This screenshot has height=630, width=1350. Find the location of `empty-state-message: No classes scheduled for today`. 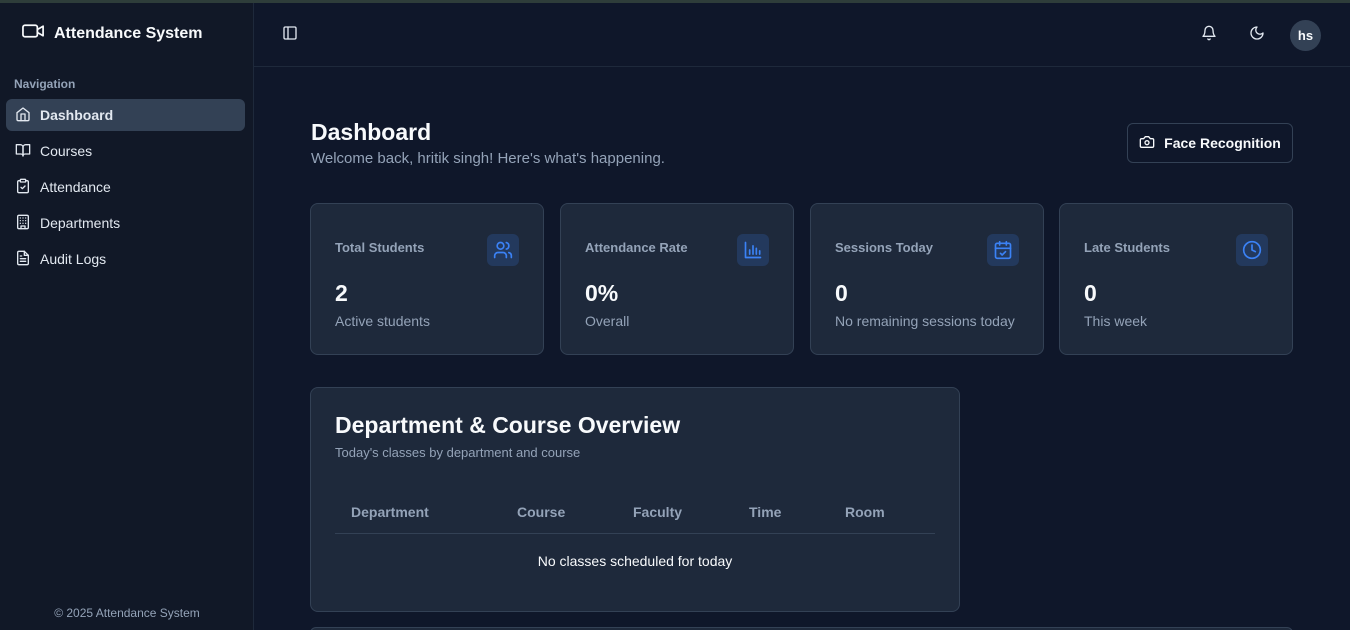

empty-state-message: No classes scheduled for today is located at coordinates (635, 561).